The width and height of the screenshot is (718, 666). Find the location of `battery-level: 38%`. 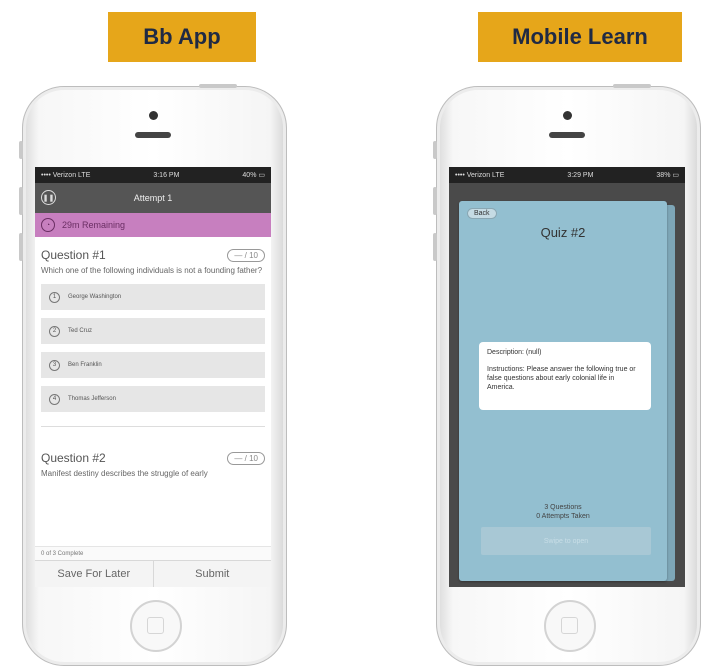

battery-level: 38% is located at coordinates (663, 175).